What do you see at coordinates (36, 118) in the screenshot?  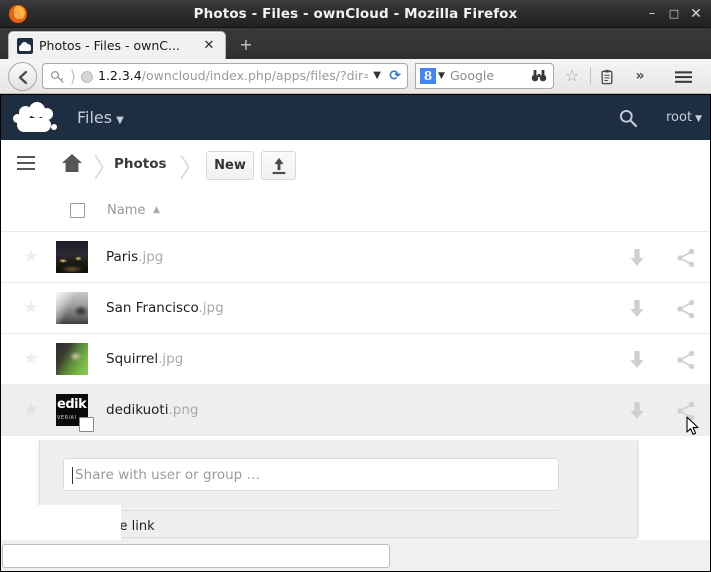 I see `owncloud-logo-icon` at bounding box center [36, 118].